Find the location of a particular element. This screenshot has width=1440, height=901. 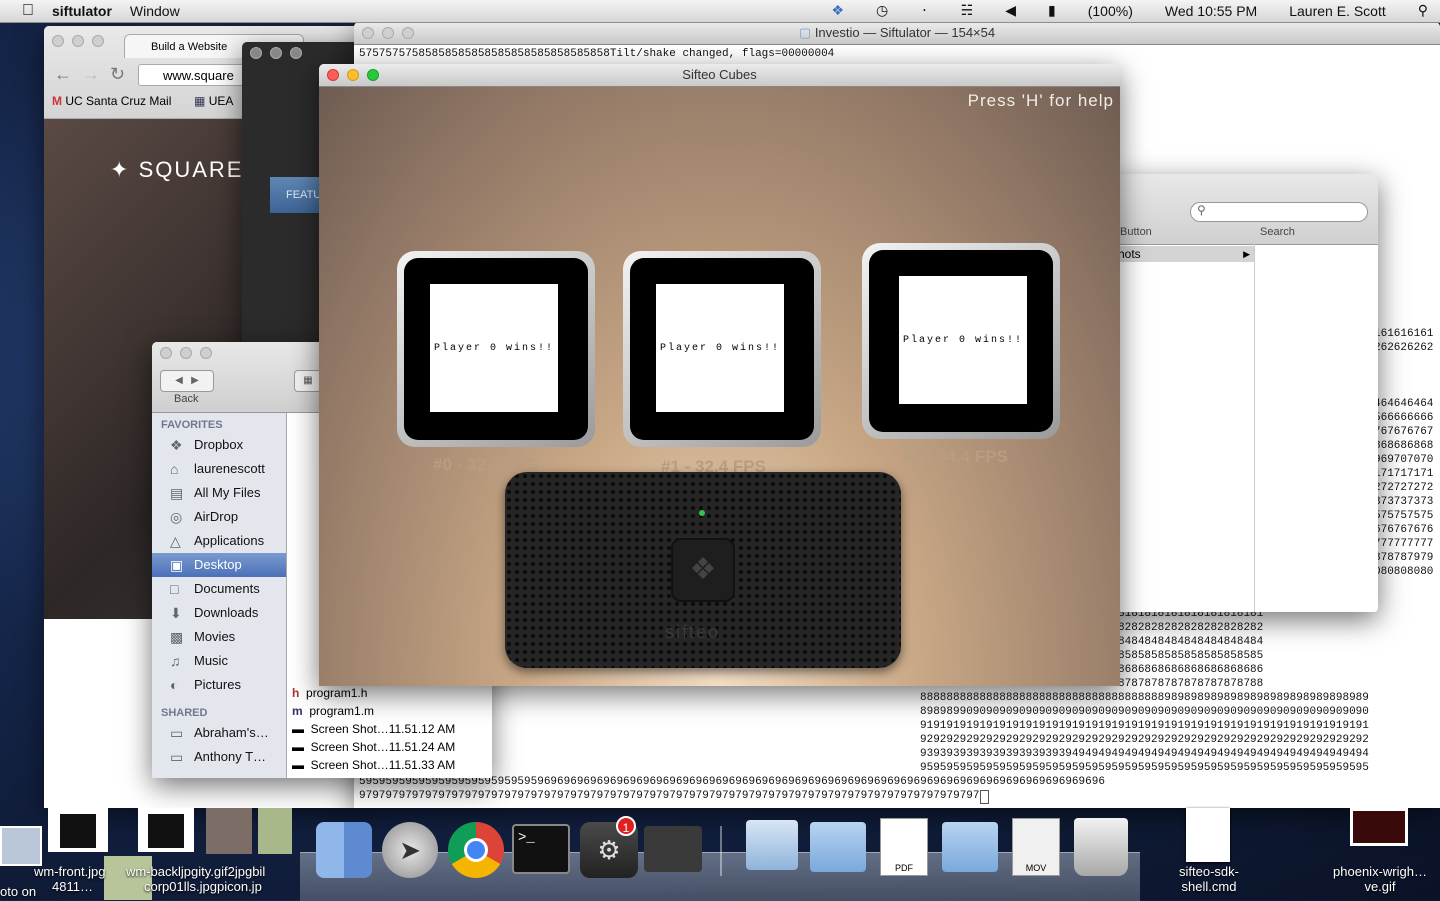

spotlight-icon: ⚲ is located at coordinates (1423, 10).